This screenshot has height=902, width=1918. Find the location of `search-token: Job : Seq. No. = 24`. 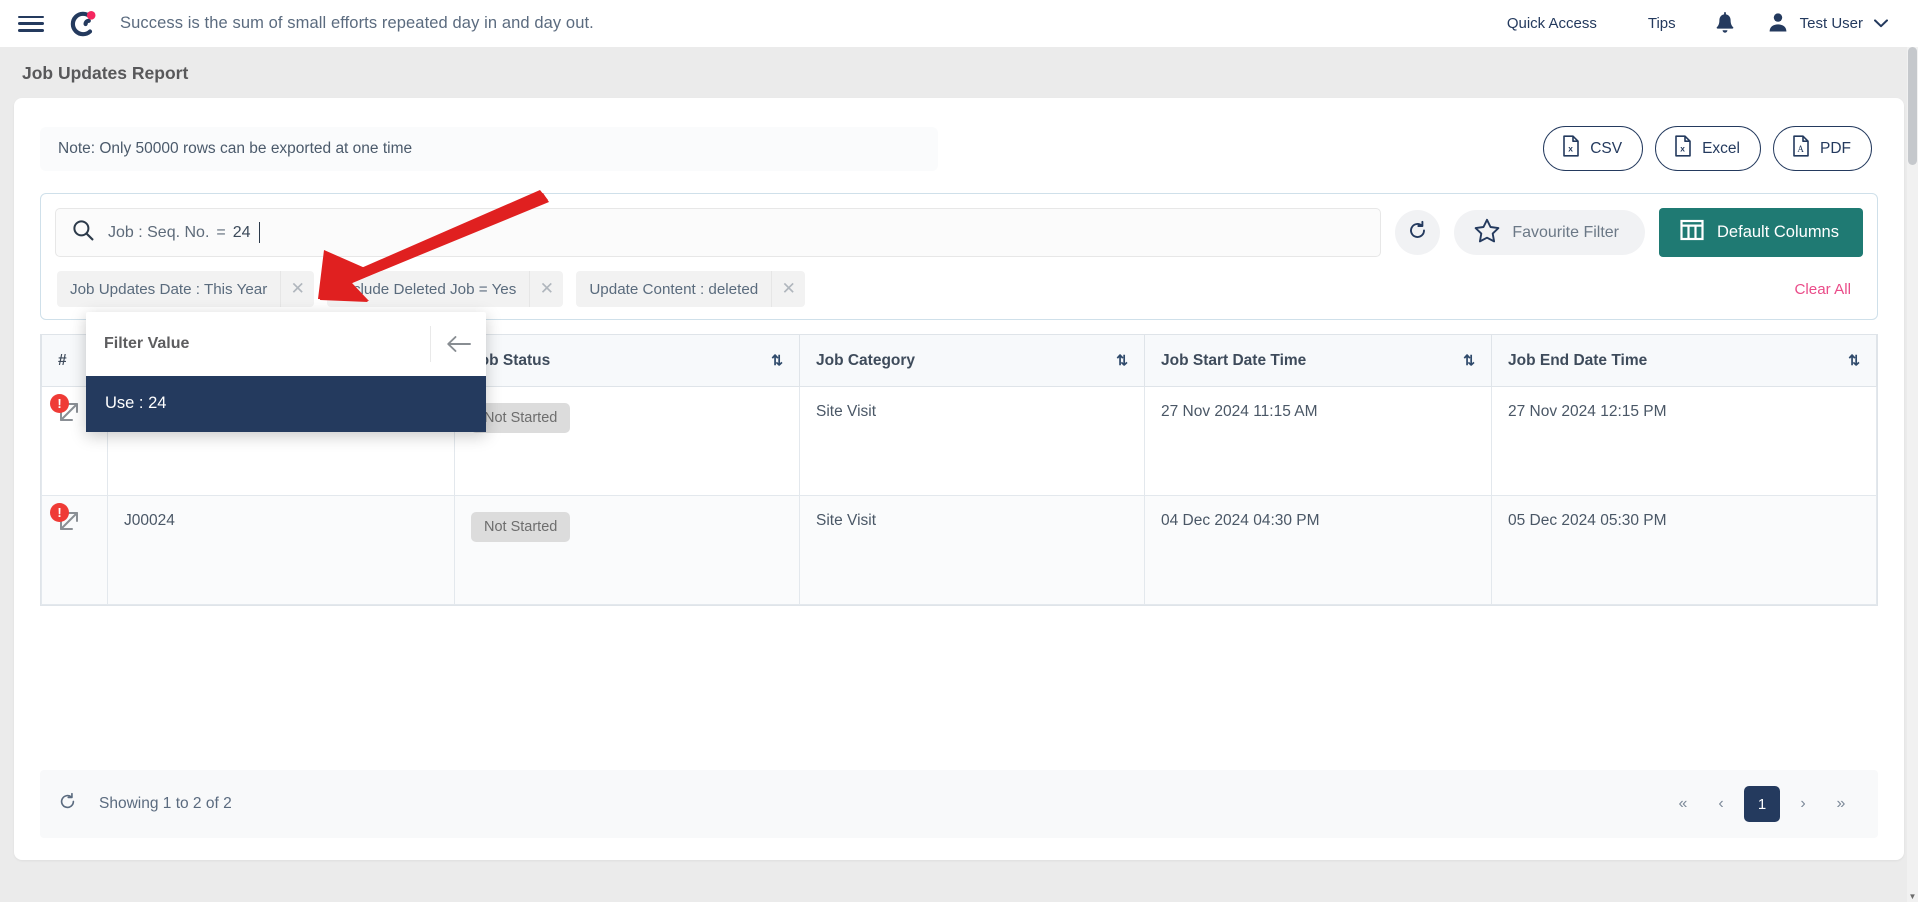

search-token: Job : Seq. No. = 24 is located at coordinates (184, 232).